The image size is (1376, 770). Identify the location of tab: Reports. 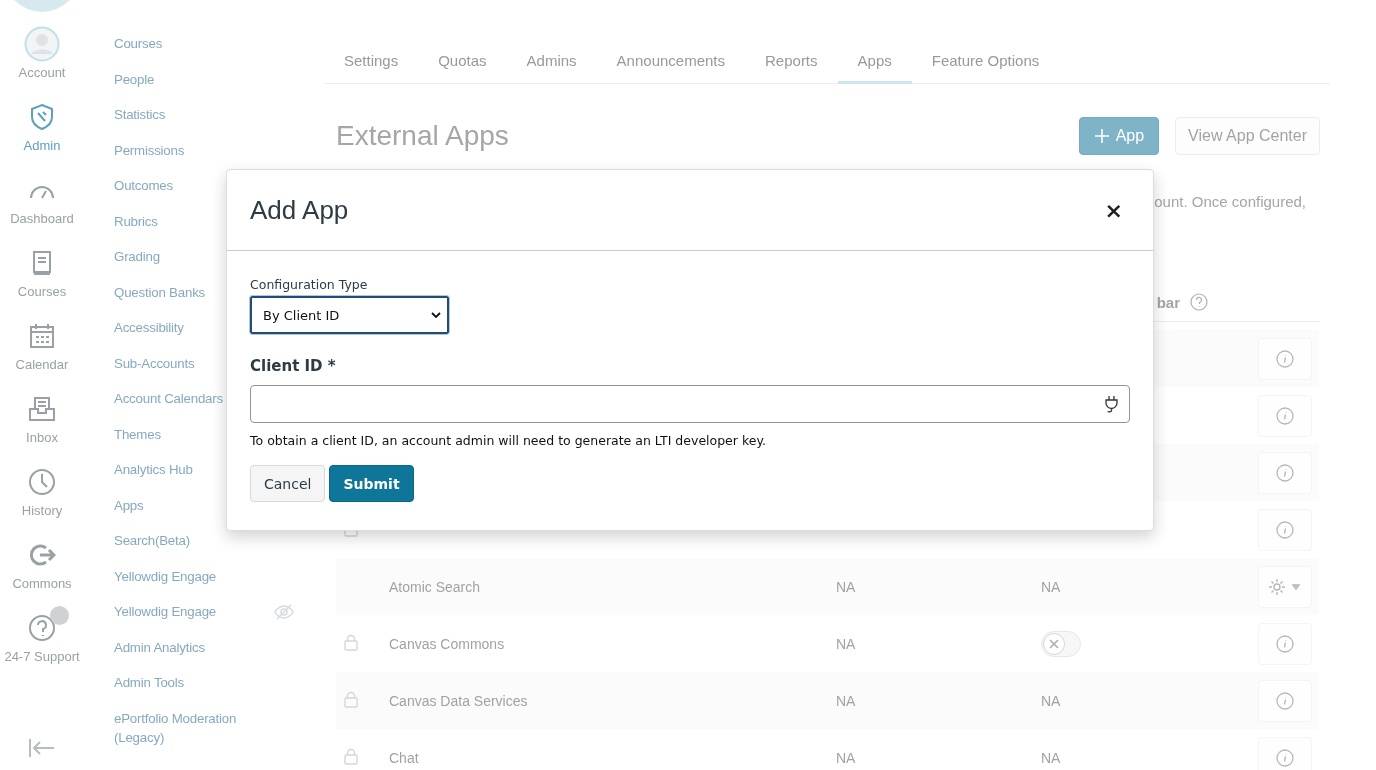
(791, 64).